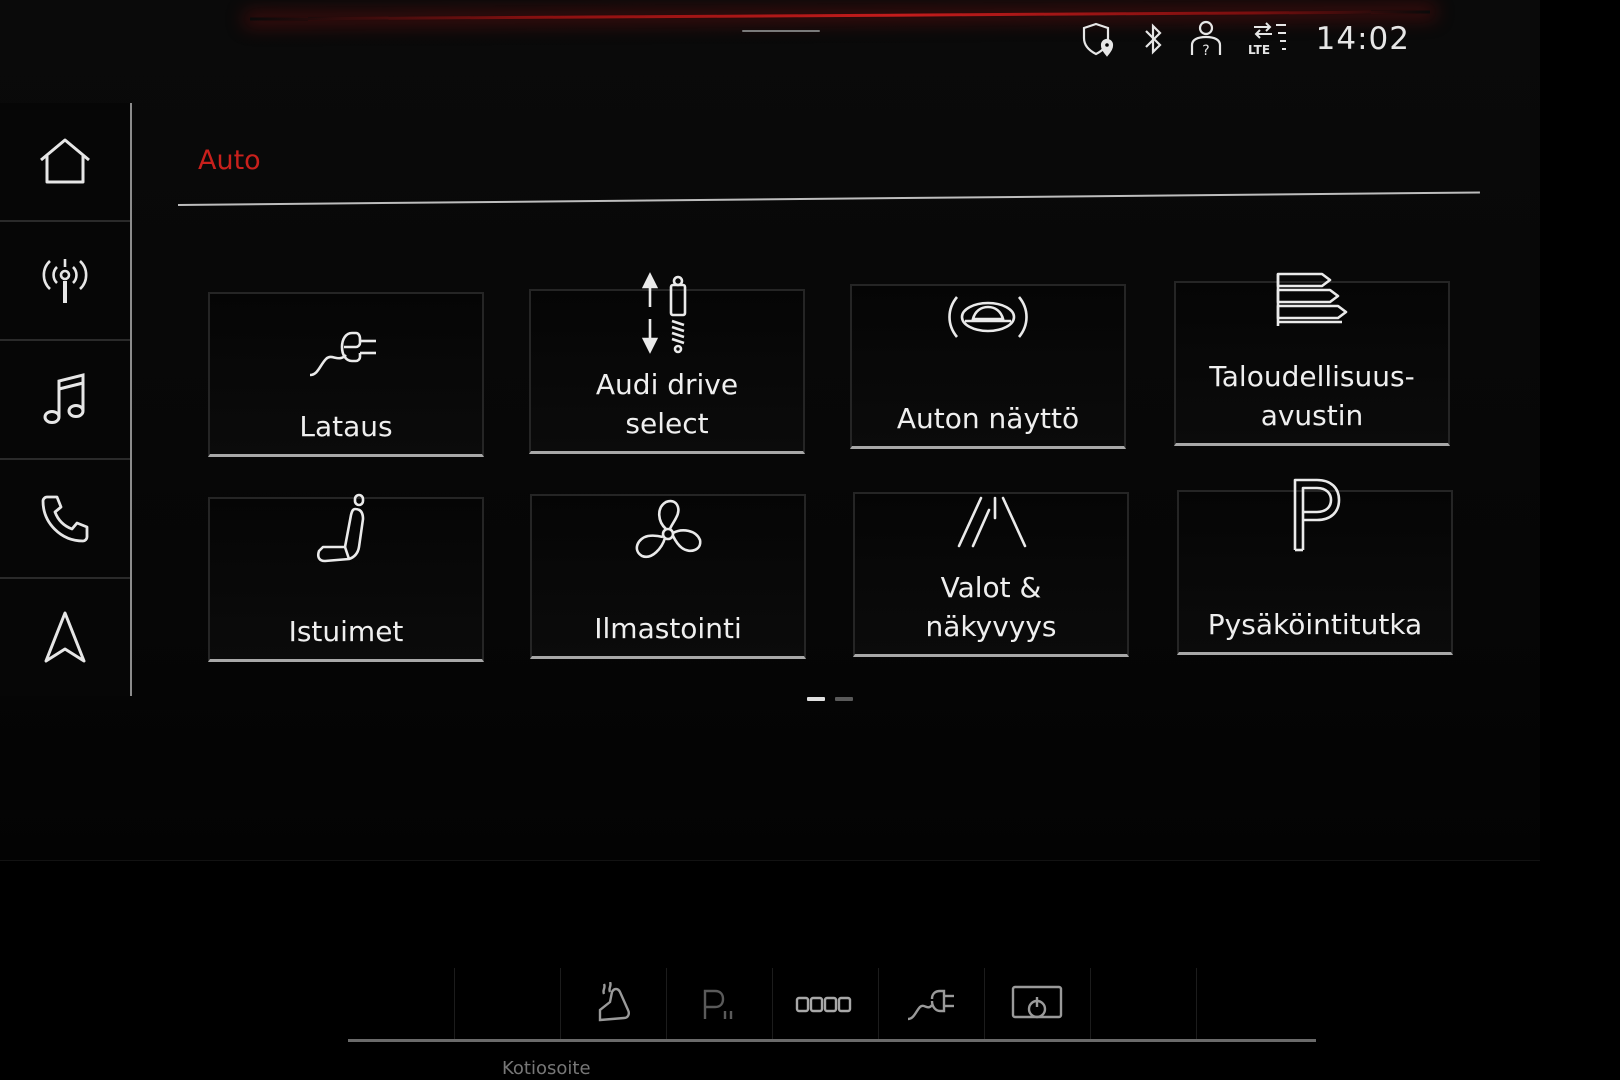 The image size is (1620, 1080). I want to click on shield-location-icon, so click(1098, 39).